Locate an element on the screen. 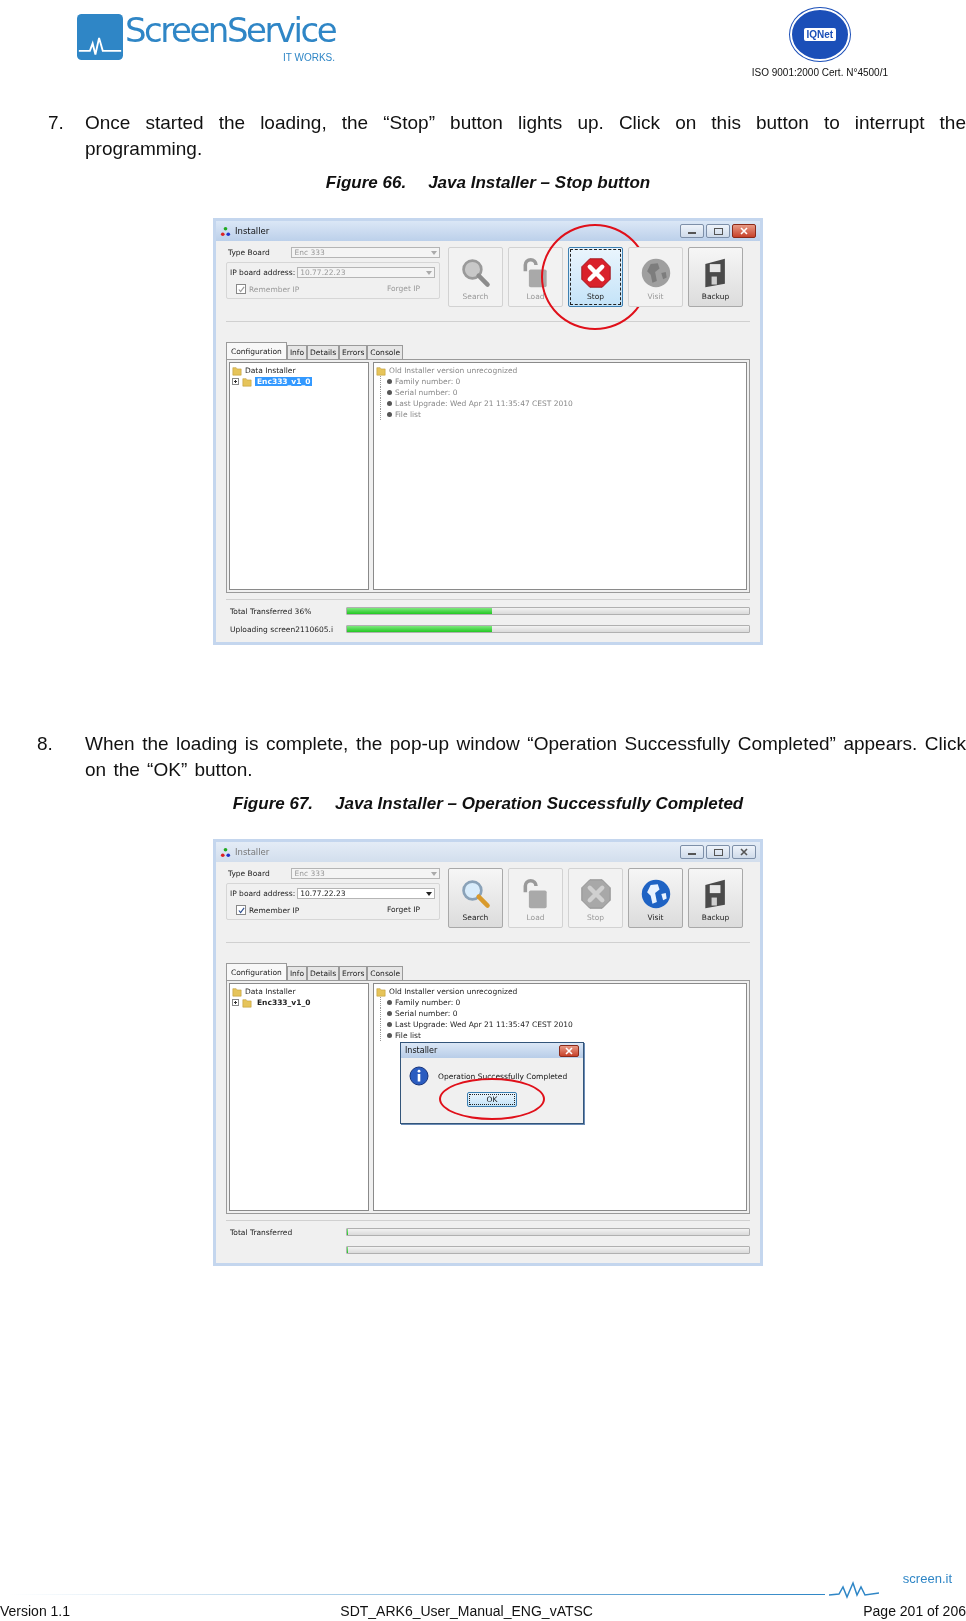  brand-tagline: IT WORKS. is located at coordinates (309, 58).